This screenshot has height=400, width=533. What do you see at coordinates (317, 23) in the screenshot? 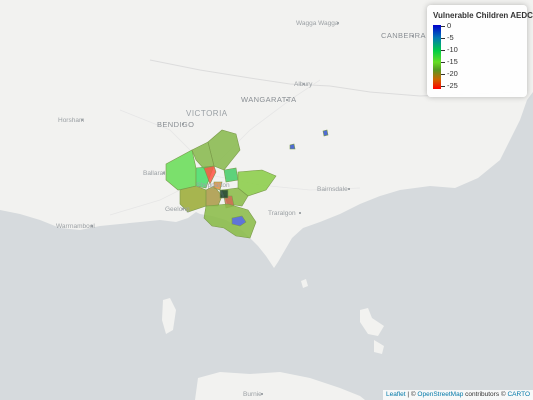
I see `label-wagga: Wagga Wagga` at bounding box center [317, 23].